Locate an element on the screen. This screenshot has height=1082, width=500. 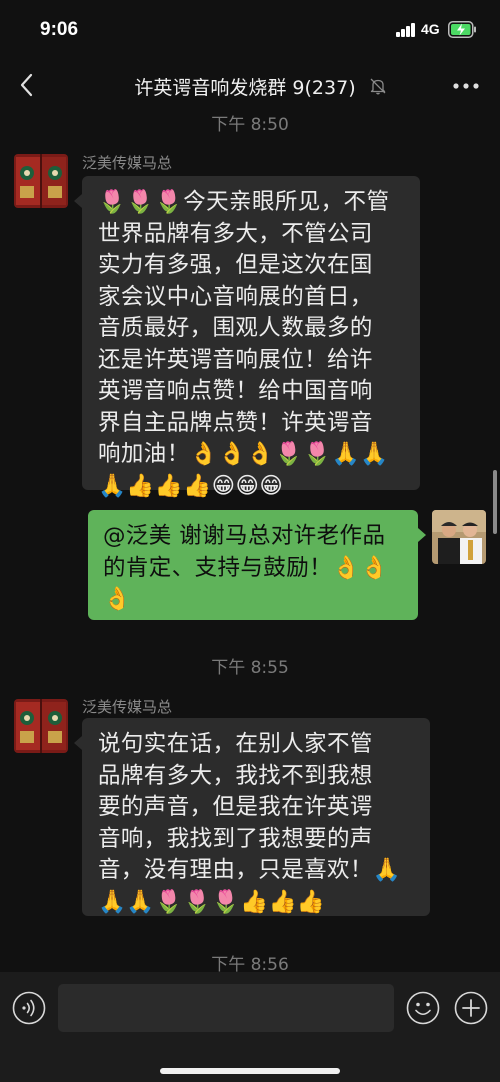
back-icon is located at coordinates (28, 85).